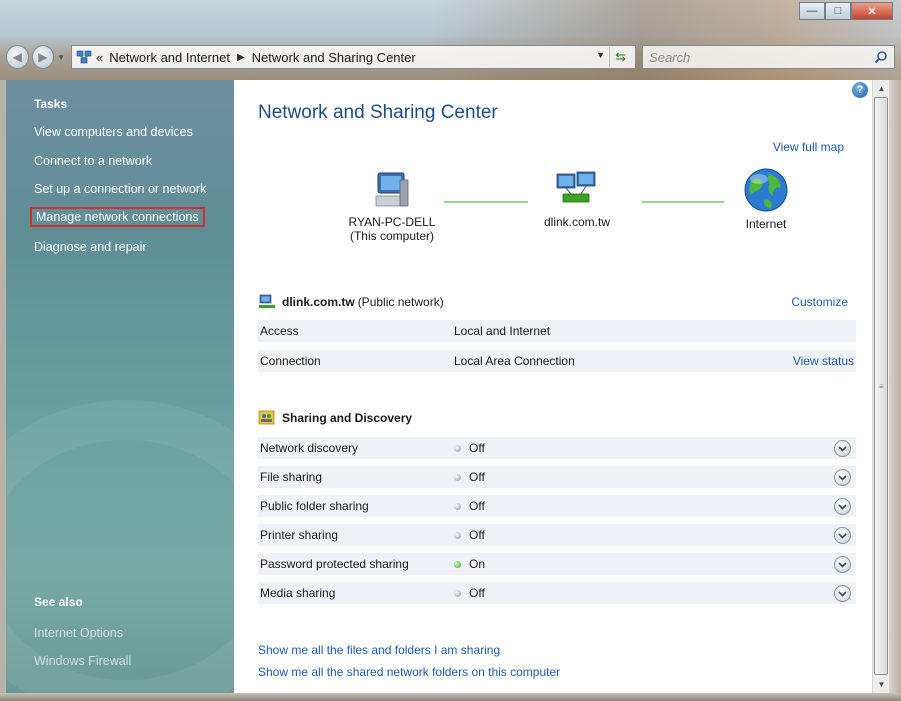  Describe the element at coordinates (84, 57) in the screenshot. I see `network-folder-icon` at that location.